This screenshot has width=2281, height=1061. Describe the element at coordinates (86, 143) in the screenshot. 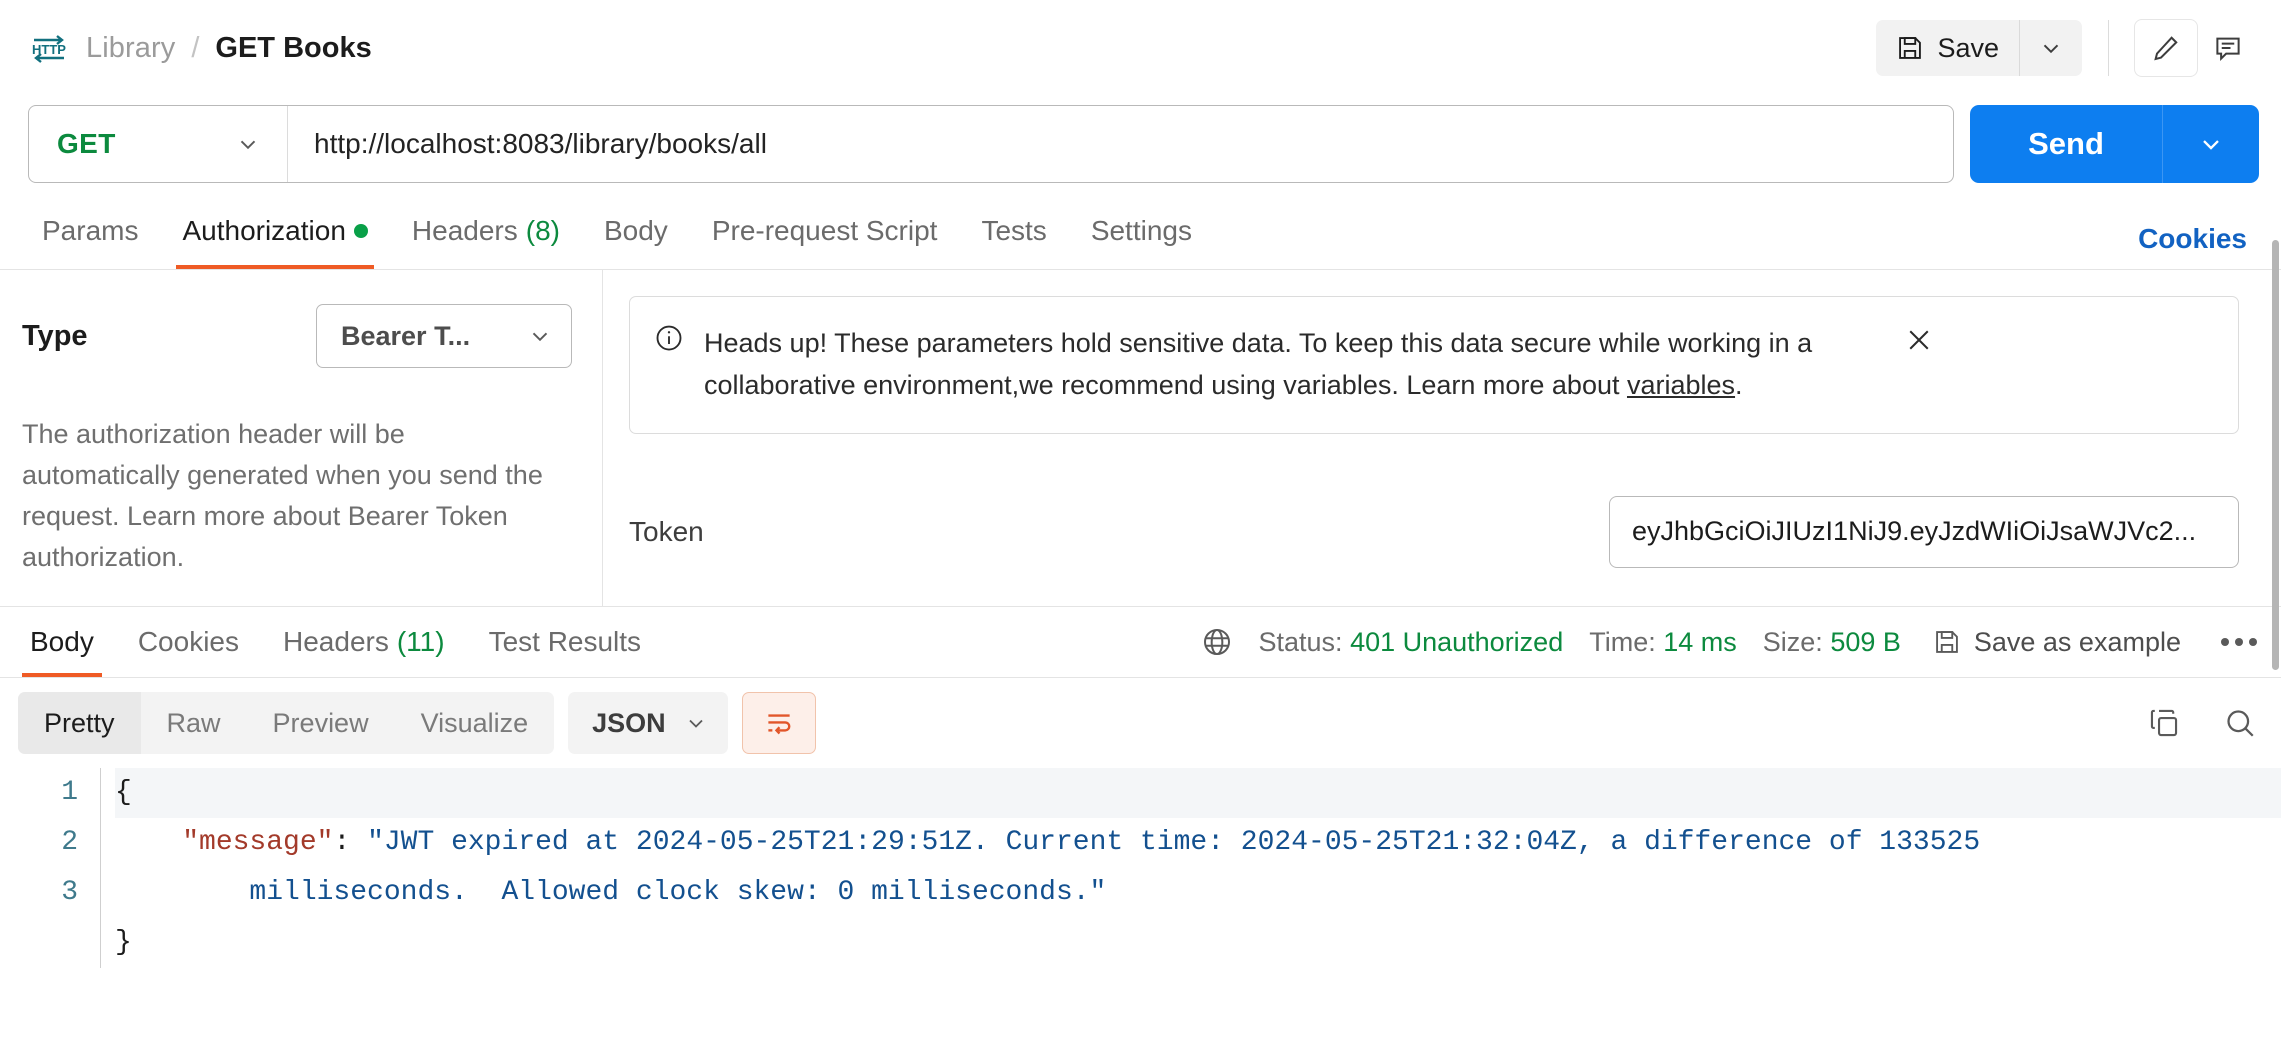

I see `http-method-label: GET` at that location.